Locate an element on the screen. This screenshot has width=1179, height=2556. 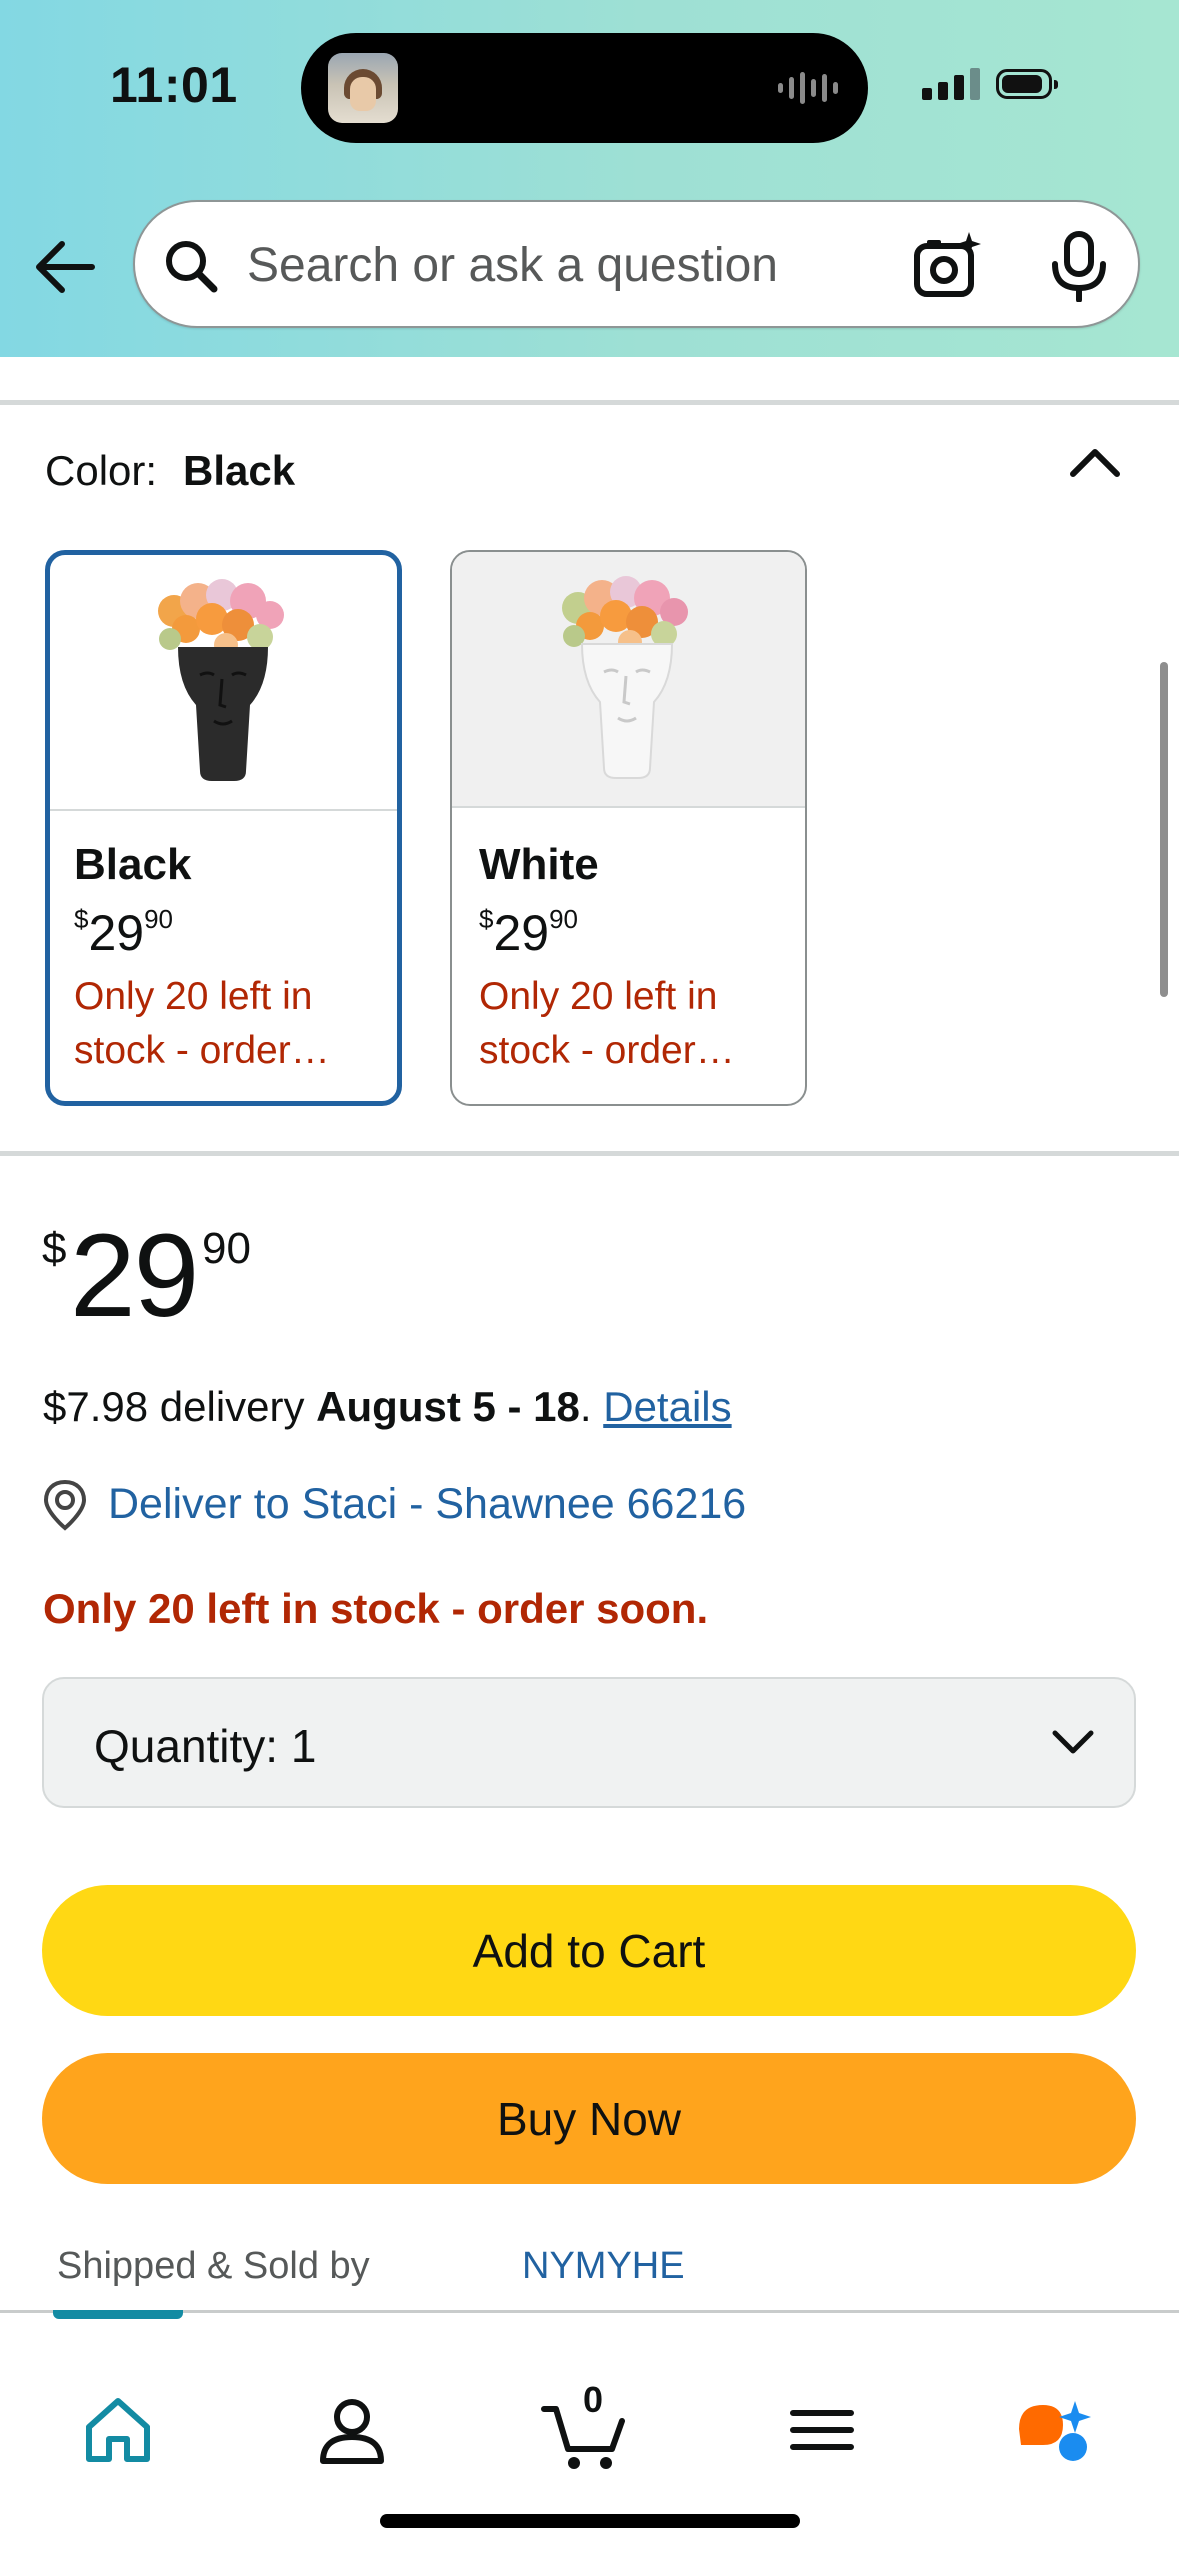
now-playing-artwork is located at coordinates (363, 88).